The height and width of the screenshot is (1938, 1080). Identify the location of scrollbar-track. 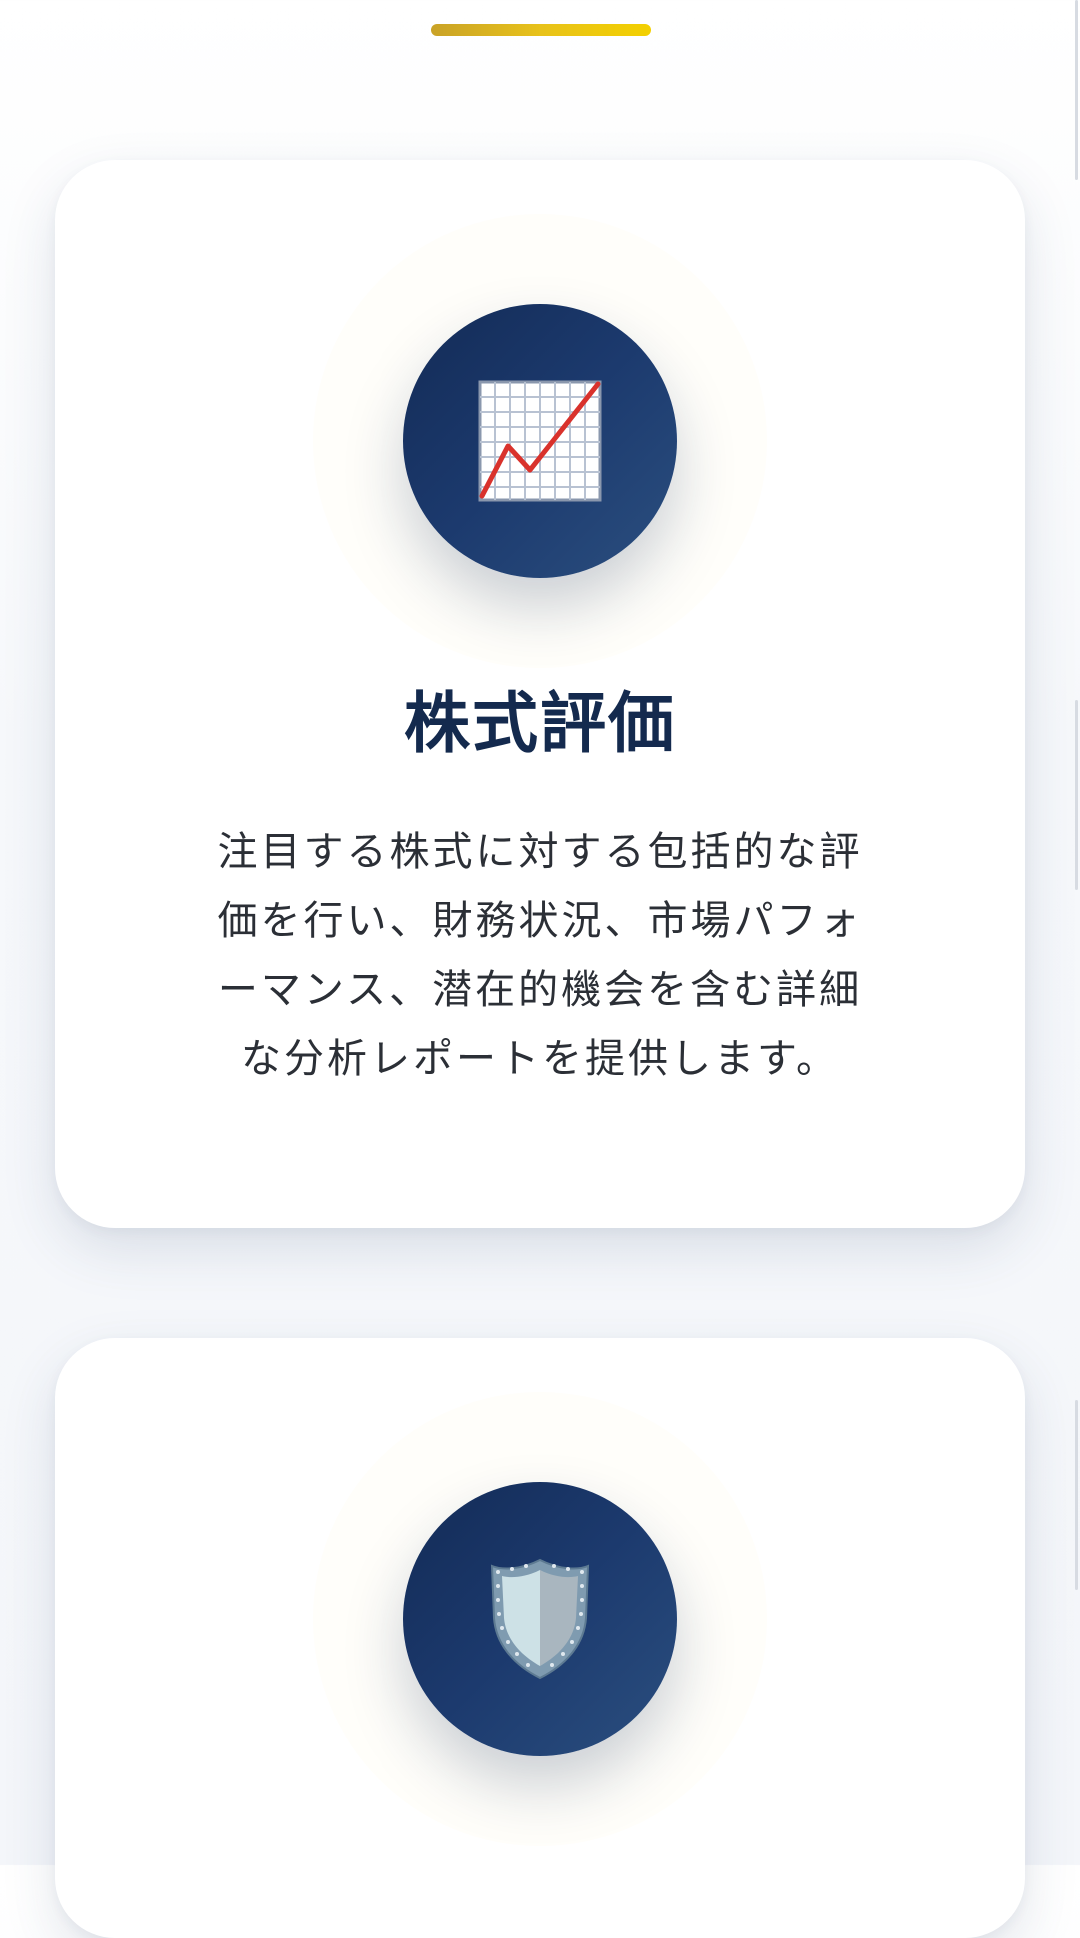
(1076, 932).